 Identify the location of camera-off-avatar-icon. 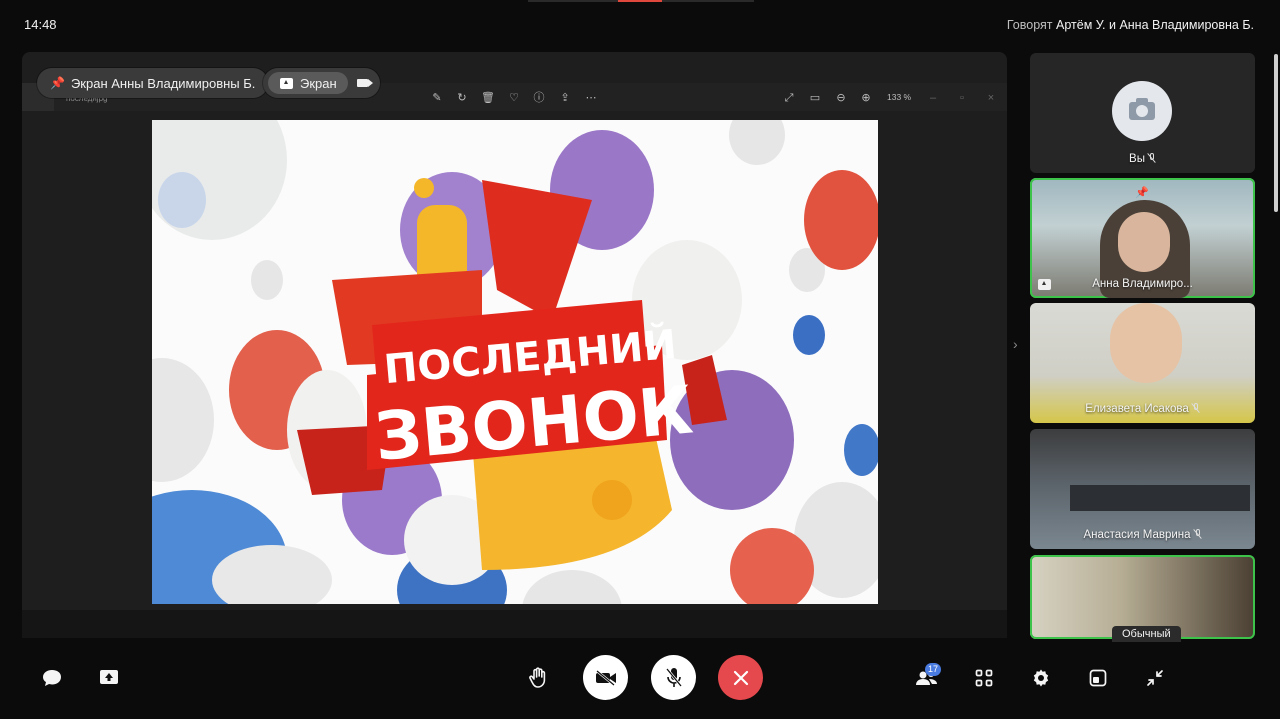
(1142, 111).